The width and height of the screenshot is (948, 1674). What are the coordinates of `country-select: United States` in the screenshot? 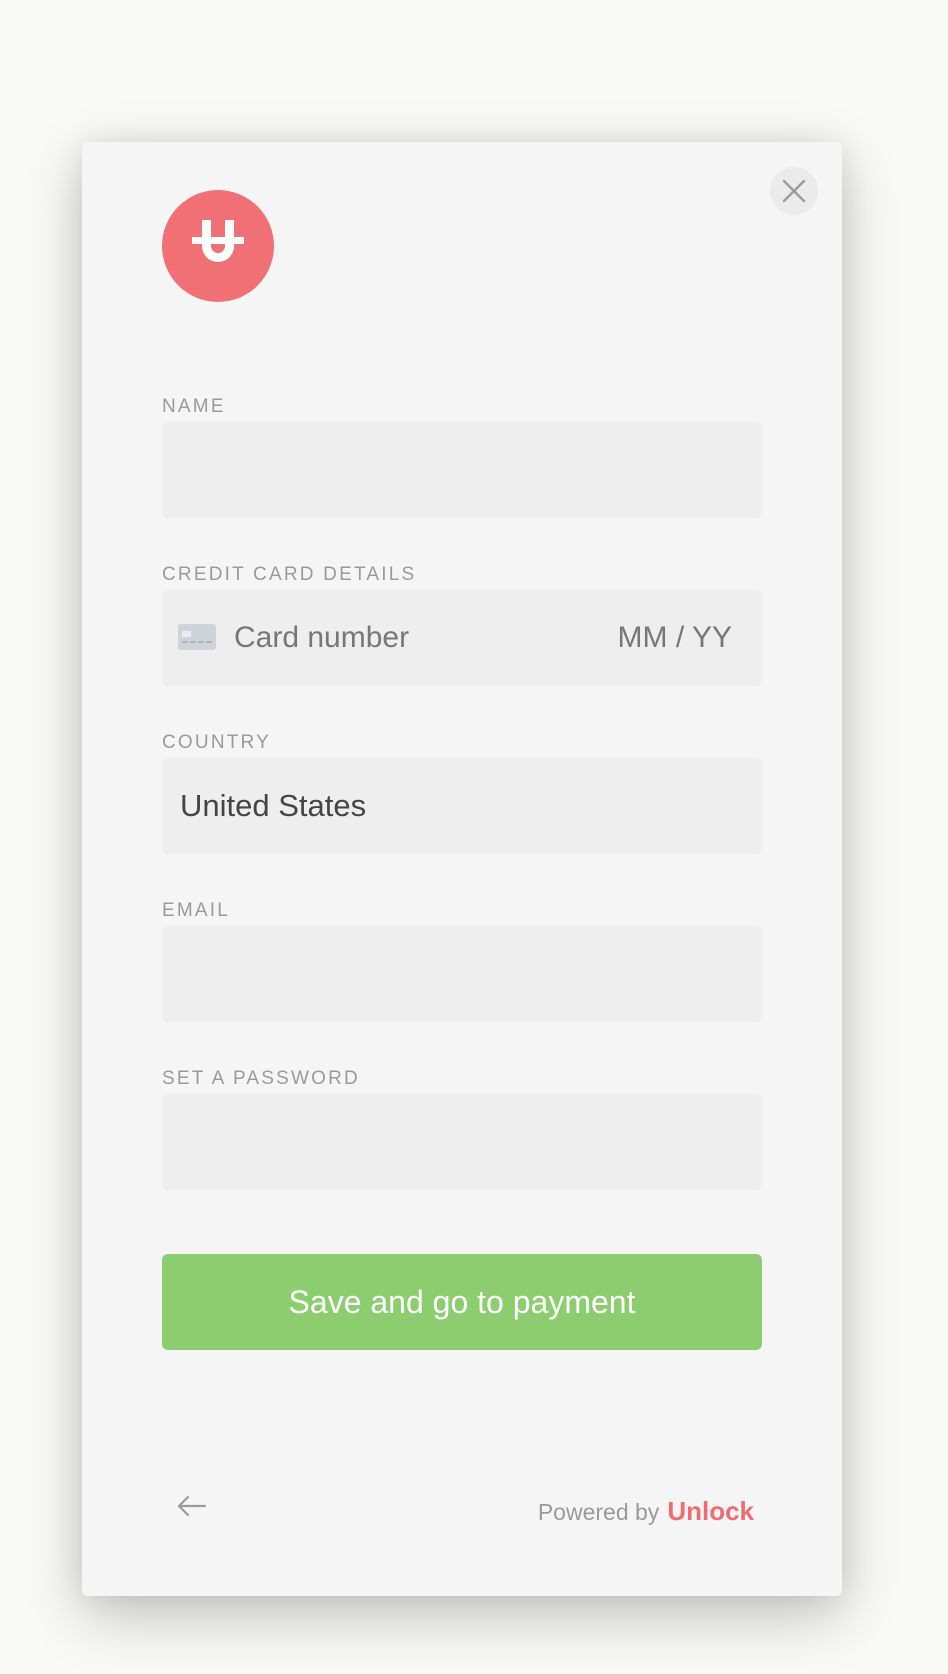 It's located at (462, 806).